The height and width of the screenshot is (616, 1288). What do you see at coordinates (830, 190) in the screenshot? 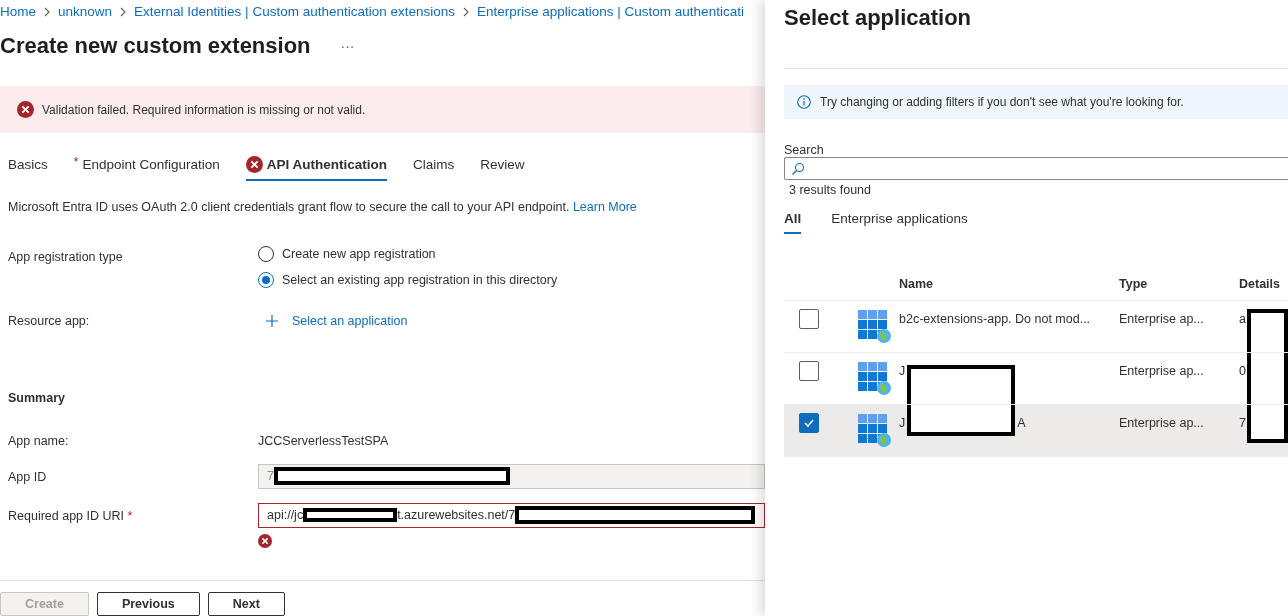
I see `results-count: 3 results found` at bounding box center [830, 190].